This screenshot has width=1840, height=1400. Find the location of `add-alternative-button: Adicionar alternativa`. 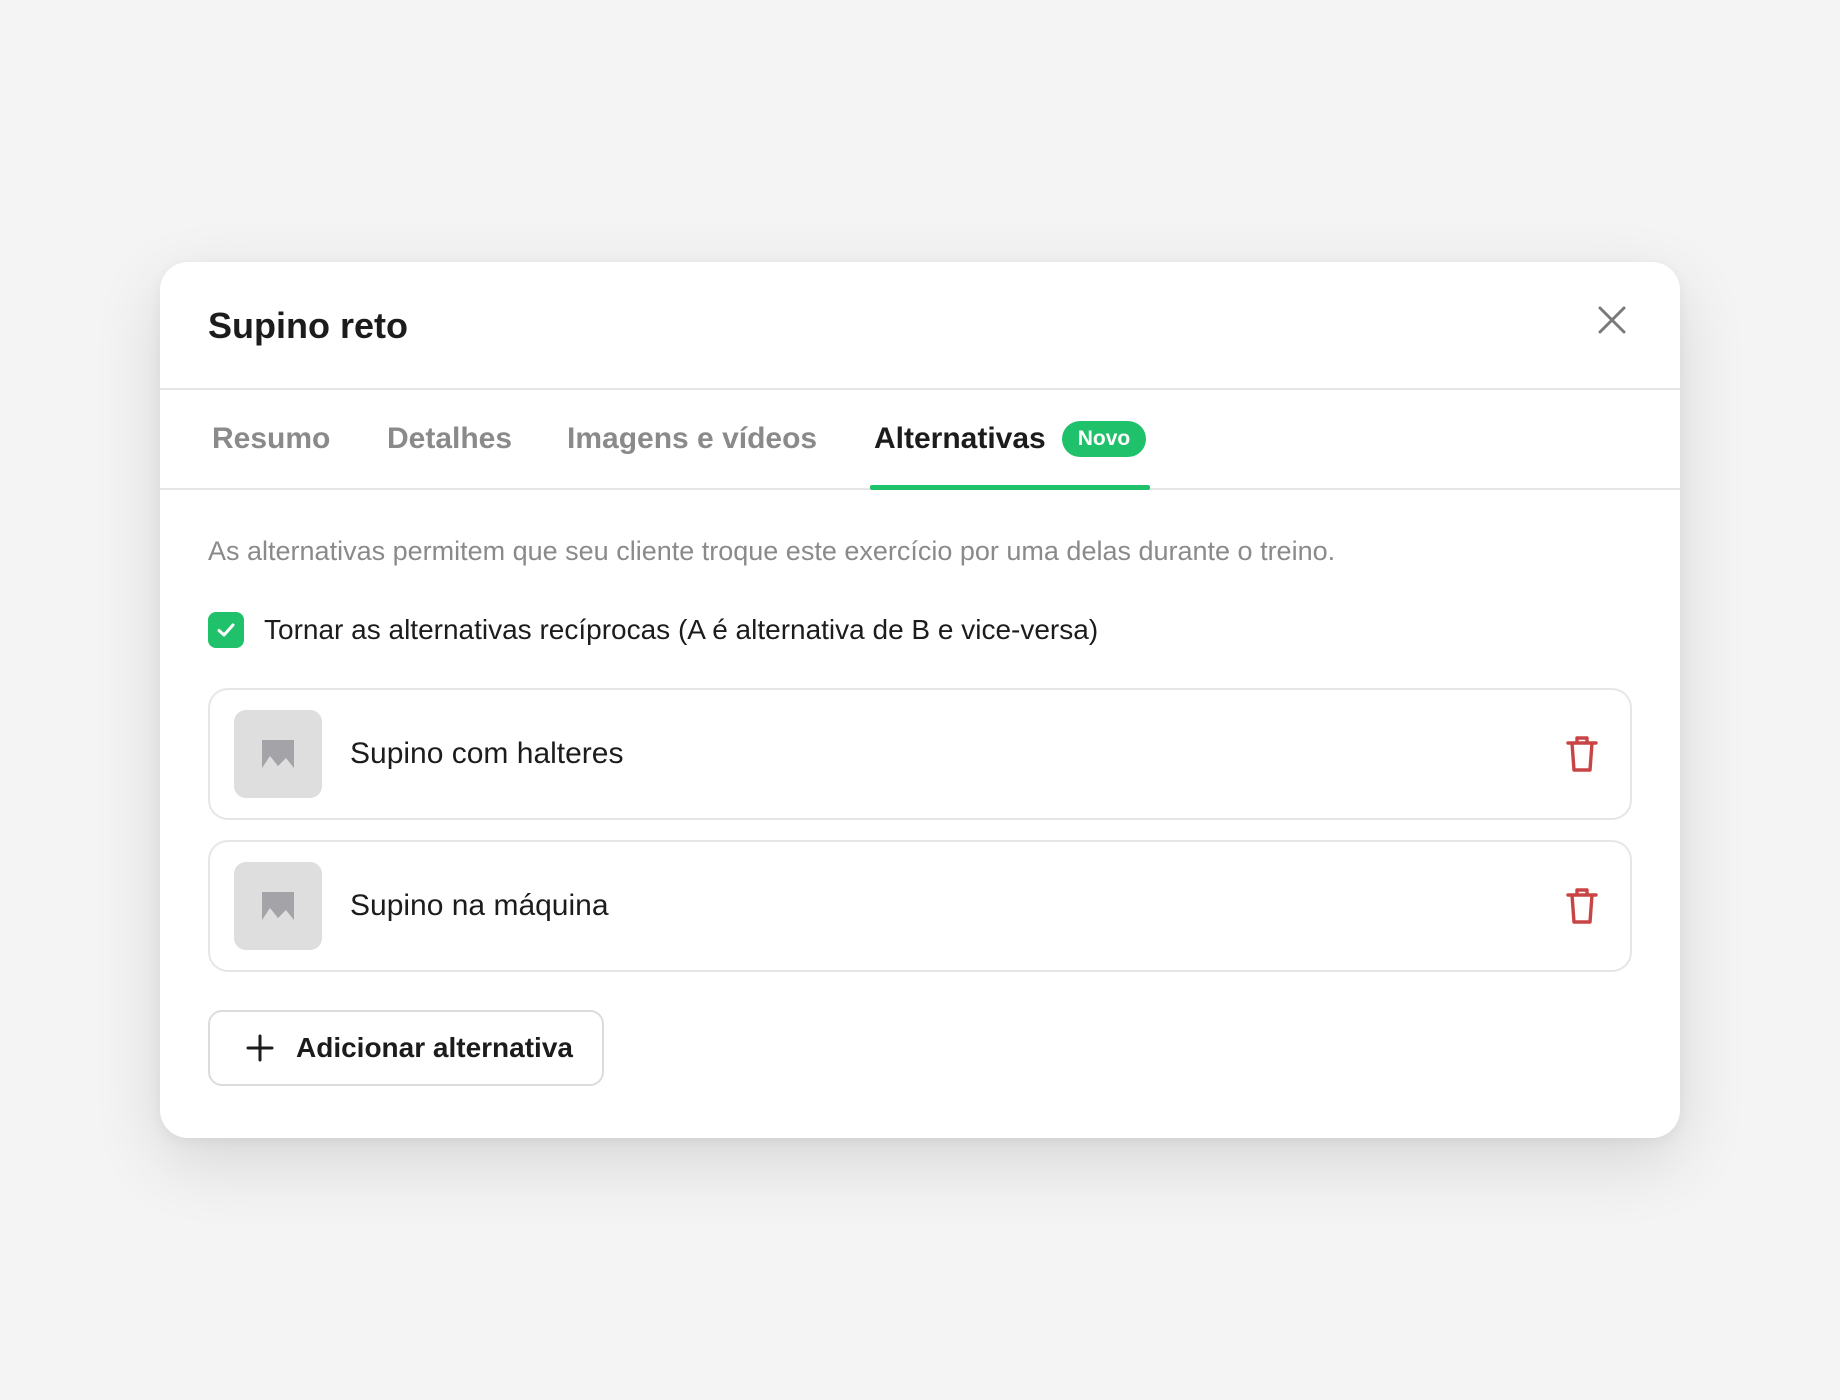

add-alternative-button: Adicionar alternativa is located at coordinates (406, 1048).